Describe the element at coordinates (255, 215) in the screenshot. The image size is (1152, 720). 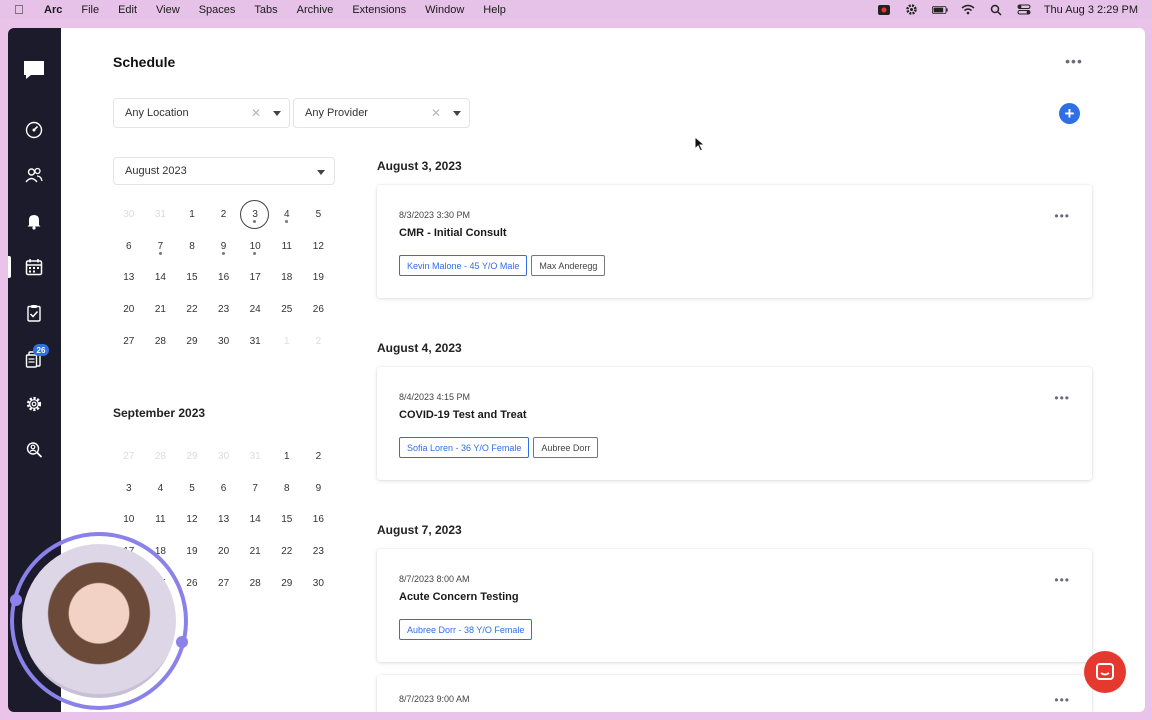
I see `calendar-day: 3` at that location.